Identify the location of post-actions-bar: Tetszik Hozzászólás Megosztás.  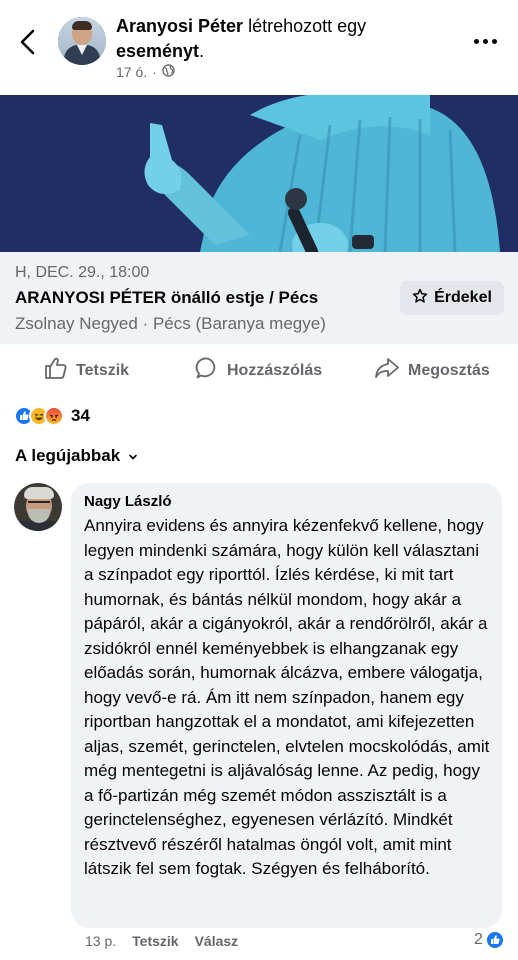
(259, 369).